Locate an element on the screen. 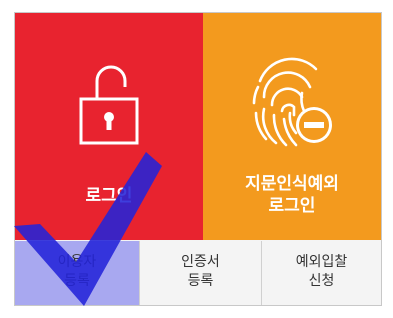 The height and width of the screenshot is (318, 393). fingerprint-exception-login-label: 지문인식예외 로그인 is located at coordinates (292, 195).